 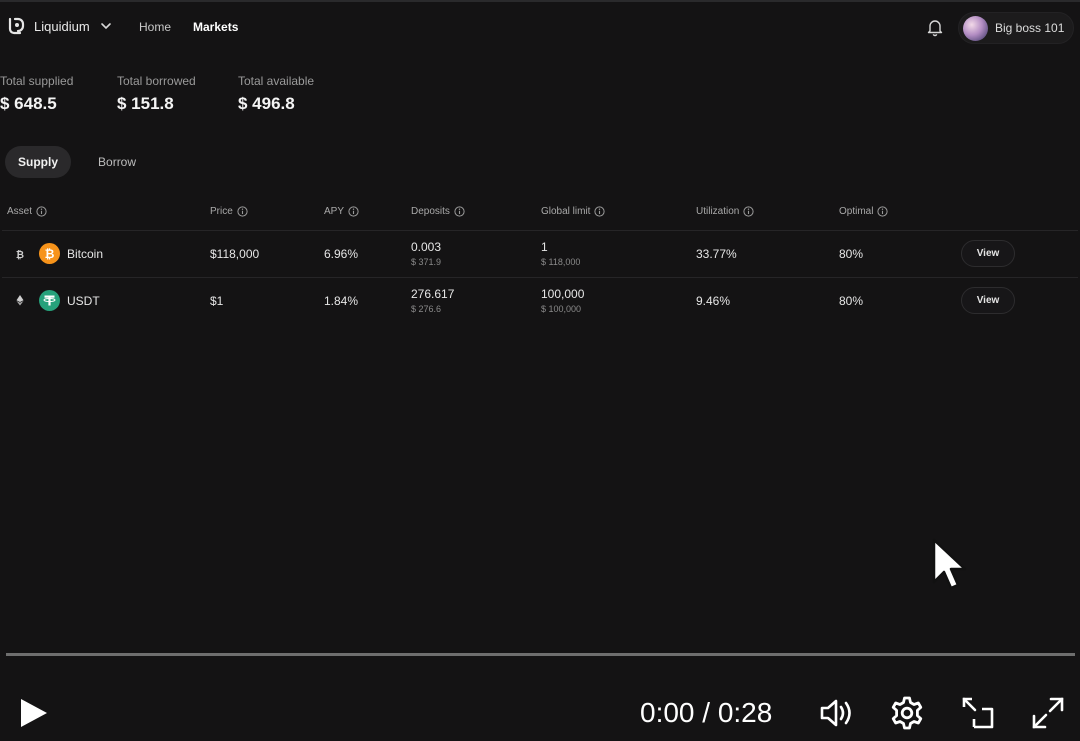 I want to click on column-header-asset: Asset, so click(x=27, y=211).